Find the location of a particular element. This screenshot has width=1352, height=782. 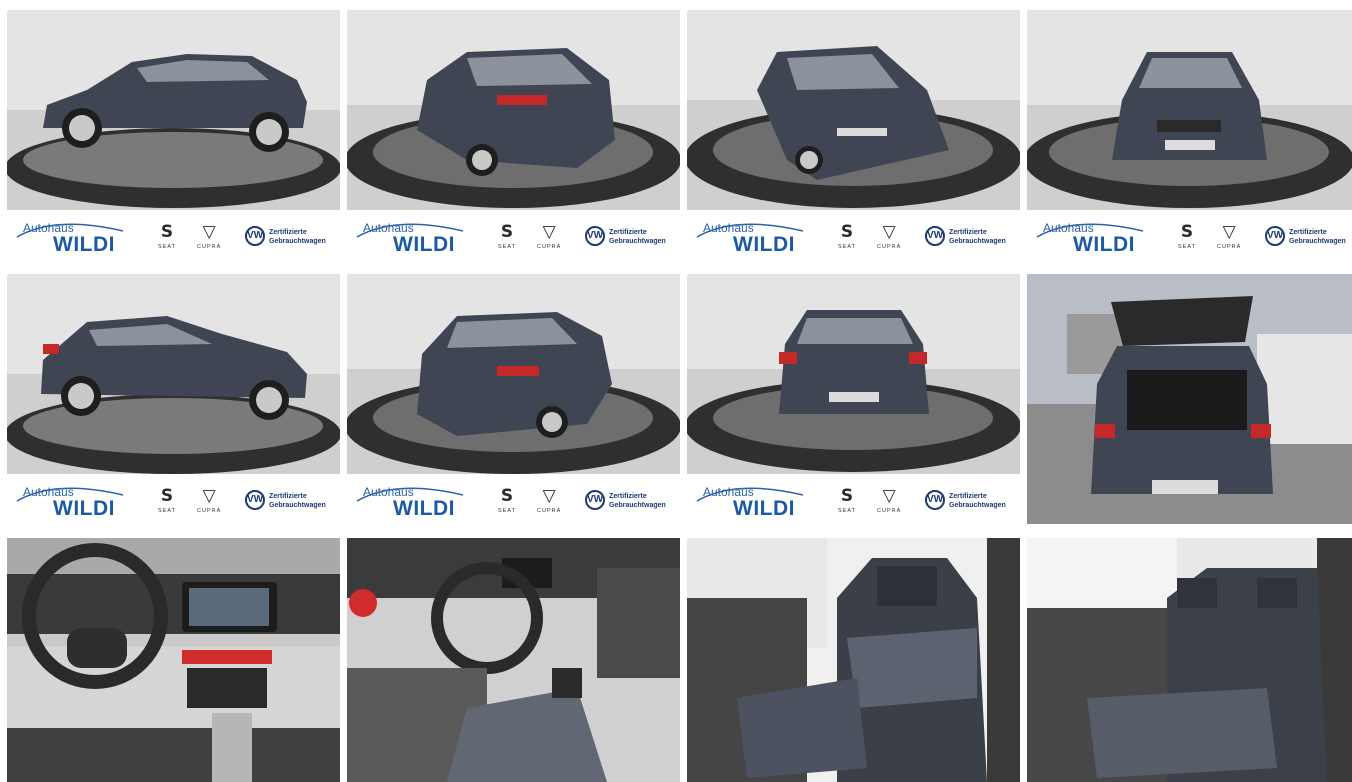

photo-open-trunk is located at coordinates (1189, 399).